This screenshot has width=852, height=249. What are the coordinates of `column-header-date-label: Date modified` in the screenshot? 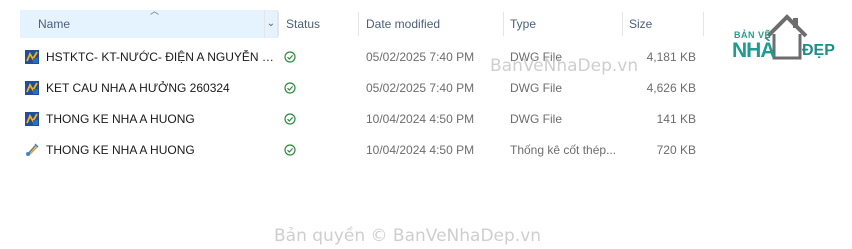 It's located at (403, 24).